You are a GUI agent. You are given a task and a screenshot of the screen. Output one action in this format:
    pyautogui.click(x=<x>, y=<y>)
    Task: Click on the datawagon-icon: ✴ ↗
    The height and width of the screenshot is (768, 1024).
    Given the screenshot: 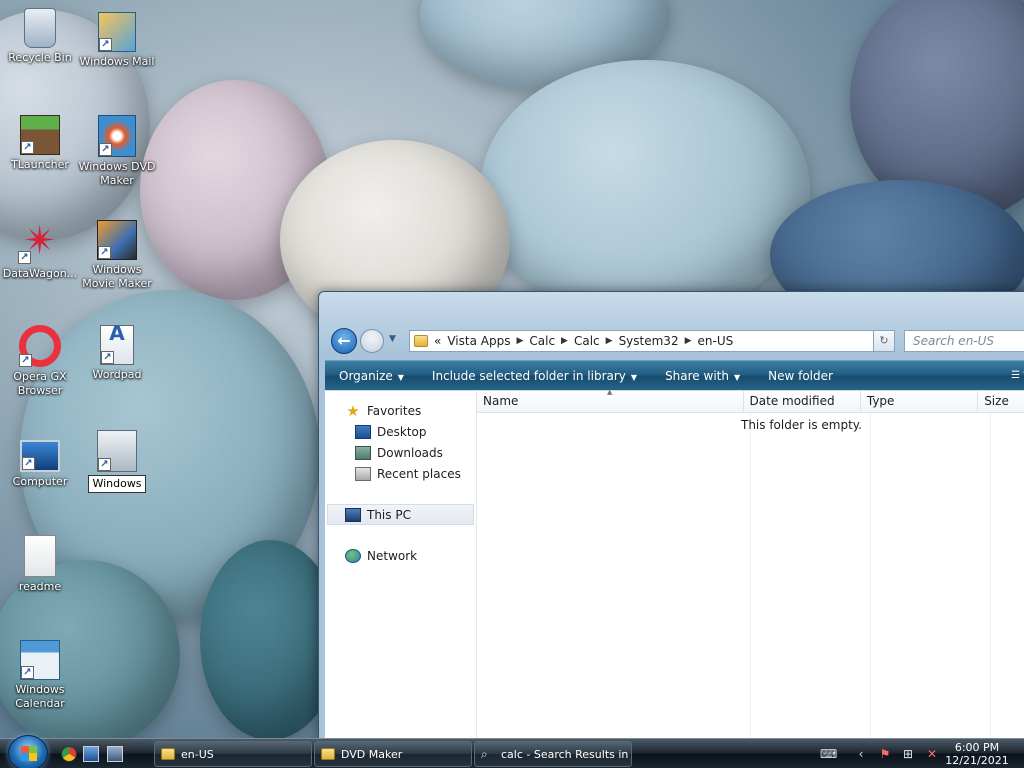 What is the action you would take?
    pyautogui.click(x=40, y=242)
    